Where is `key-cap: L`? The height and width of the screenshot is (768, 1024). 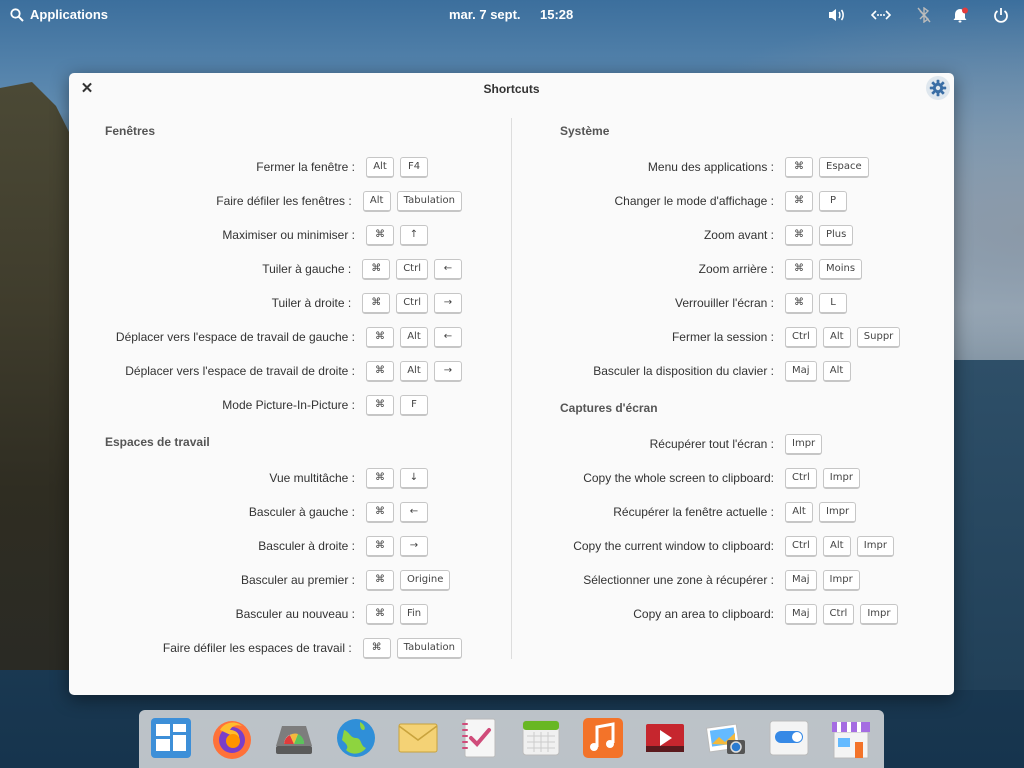 key-cap: L is located at coordinates (833, 303).